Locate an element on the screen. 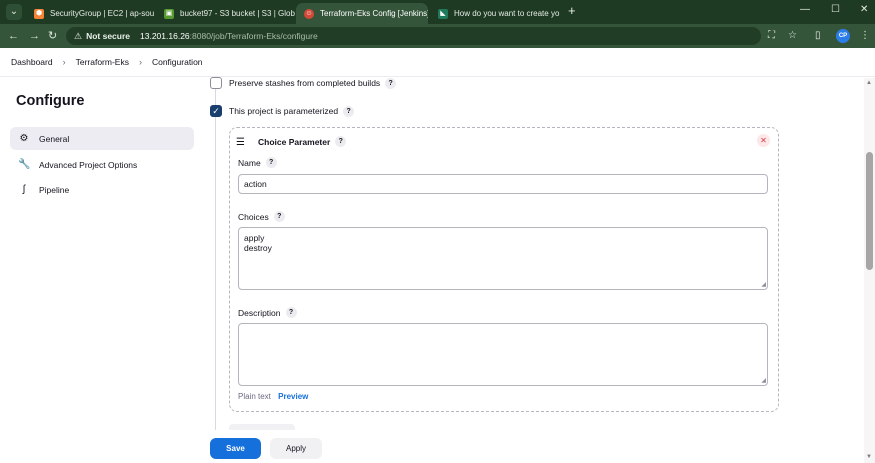 Image resolution: width=875 pixels, height=463 pixels. name-input: action is located at coordinates (503, 184).